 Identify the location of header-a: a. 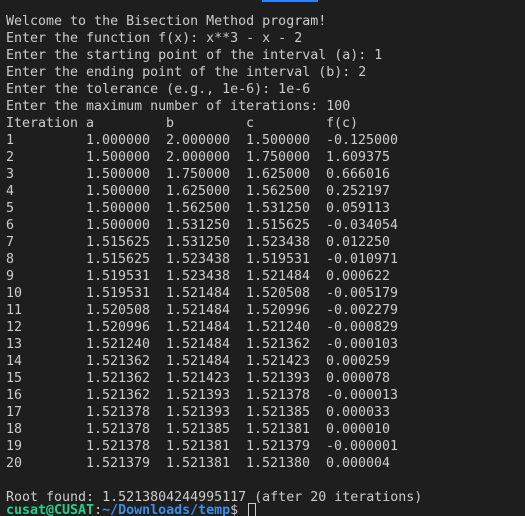
(90, 123).